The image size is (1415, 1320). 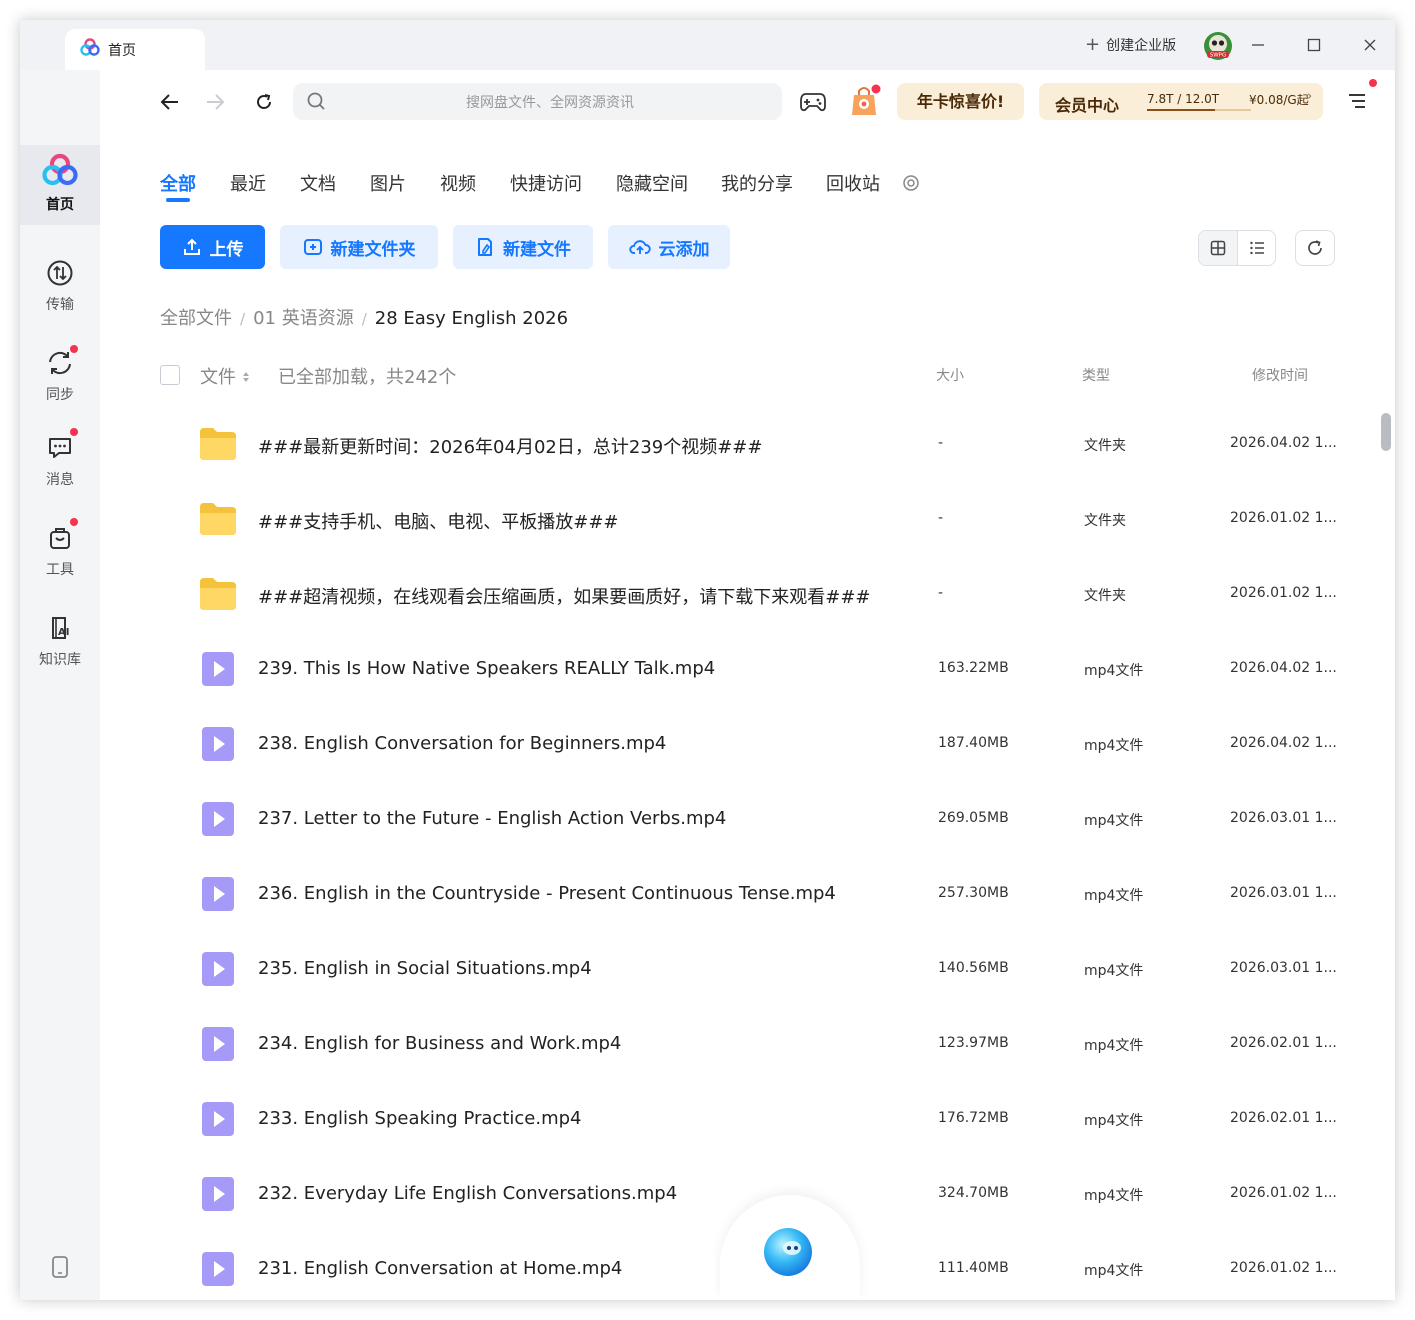 I want to click on annual-promo-button: 年卡惊喜价!, so click(x=960, y=101).